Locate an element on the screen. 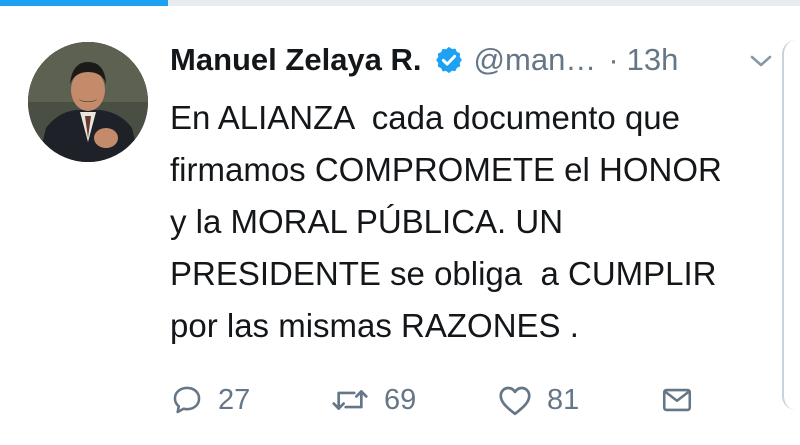 Image resolution: width=800 pixels, height=445 pixels. like-button: 81 is located at coordinates (538, 400).